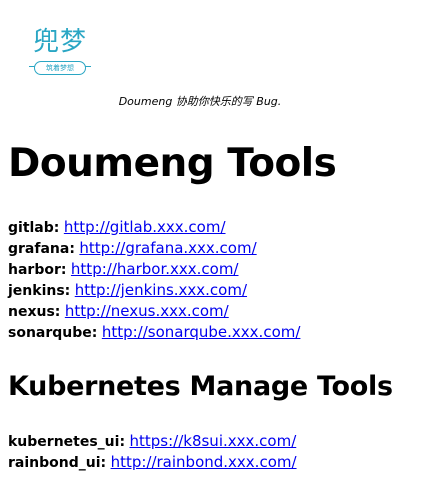  I want to click on tool-label: grafana:, so click(41, 249).